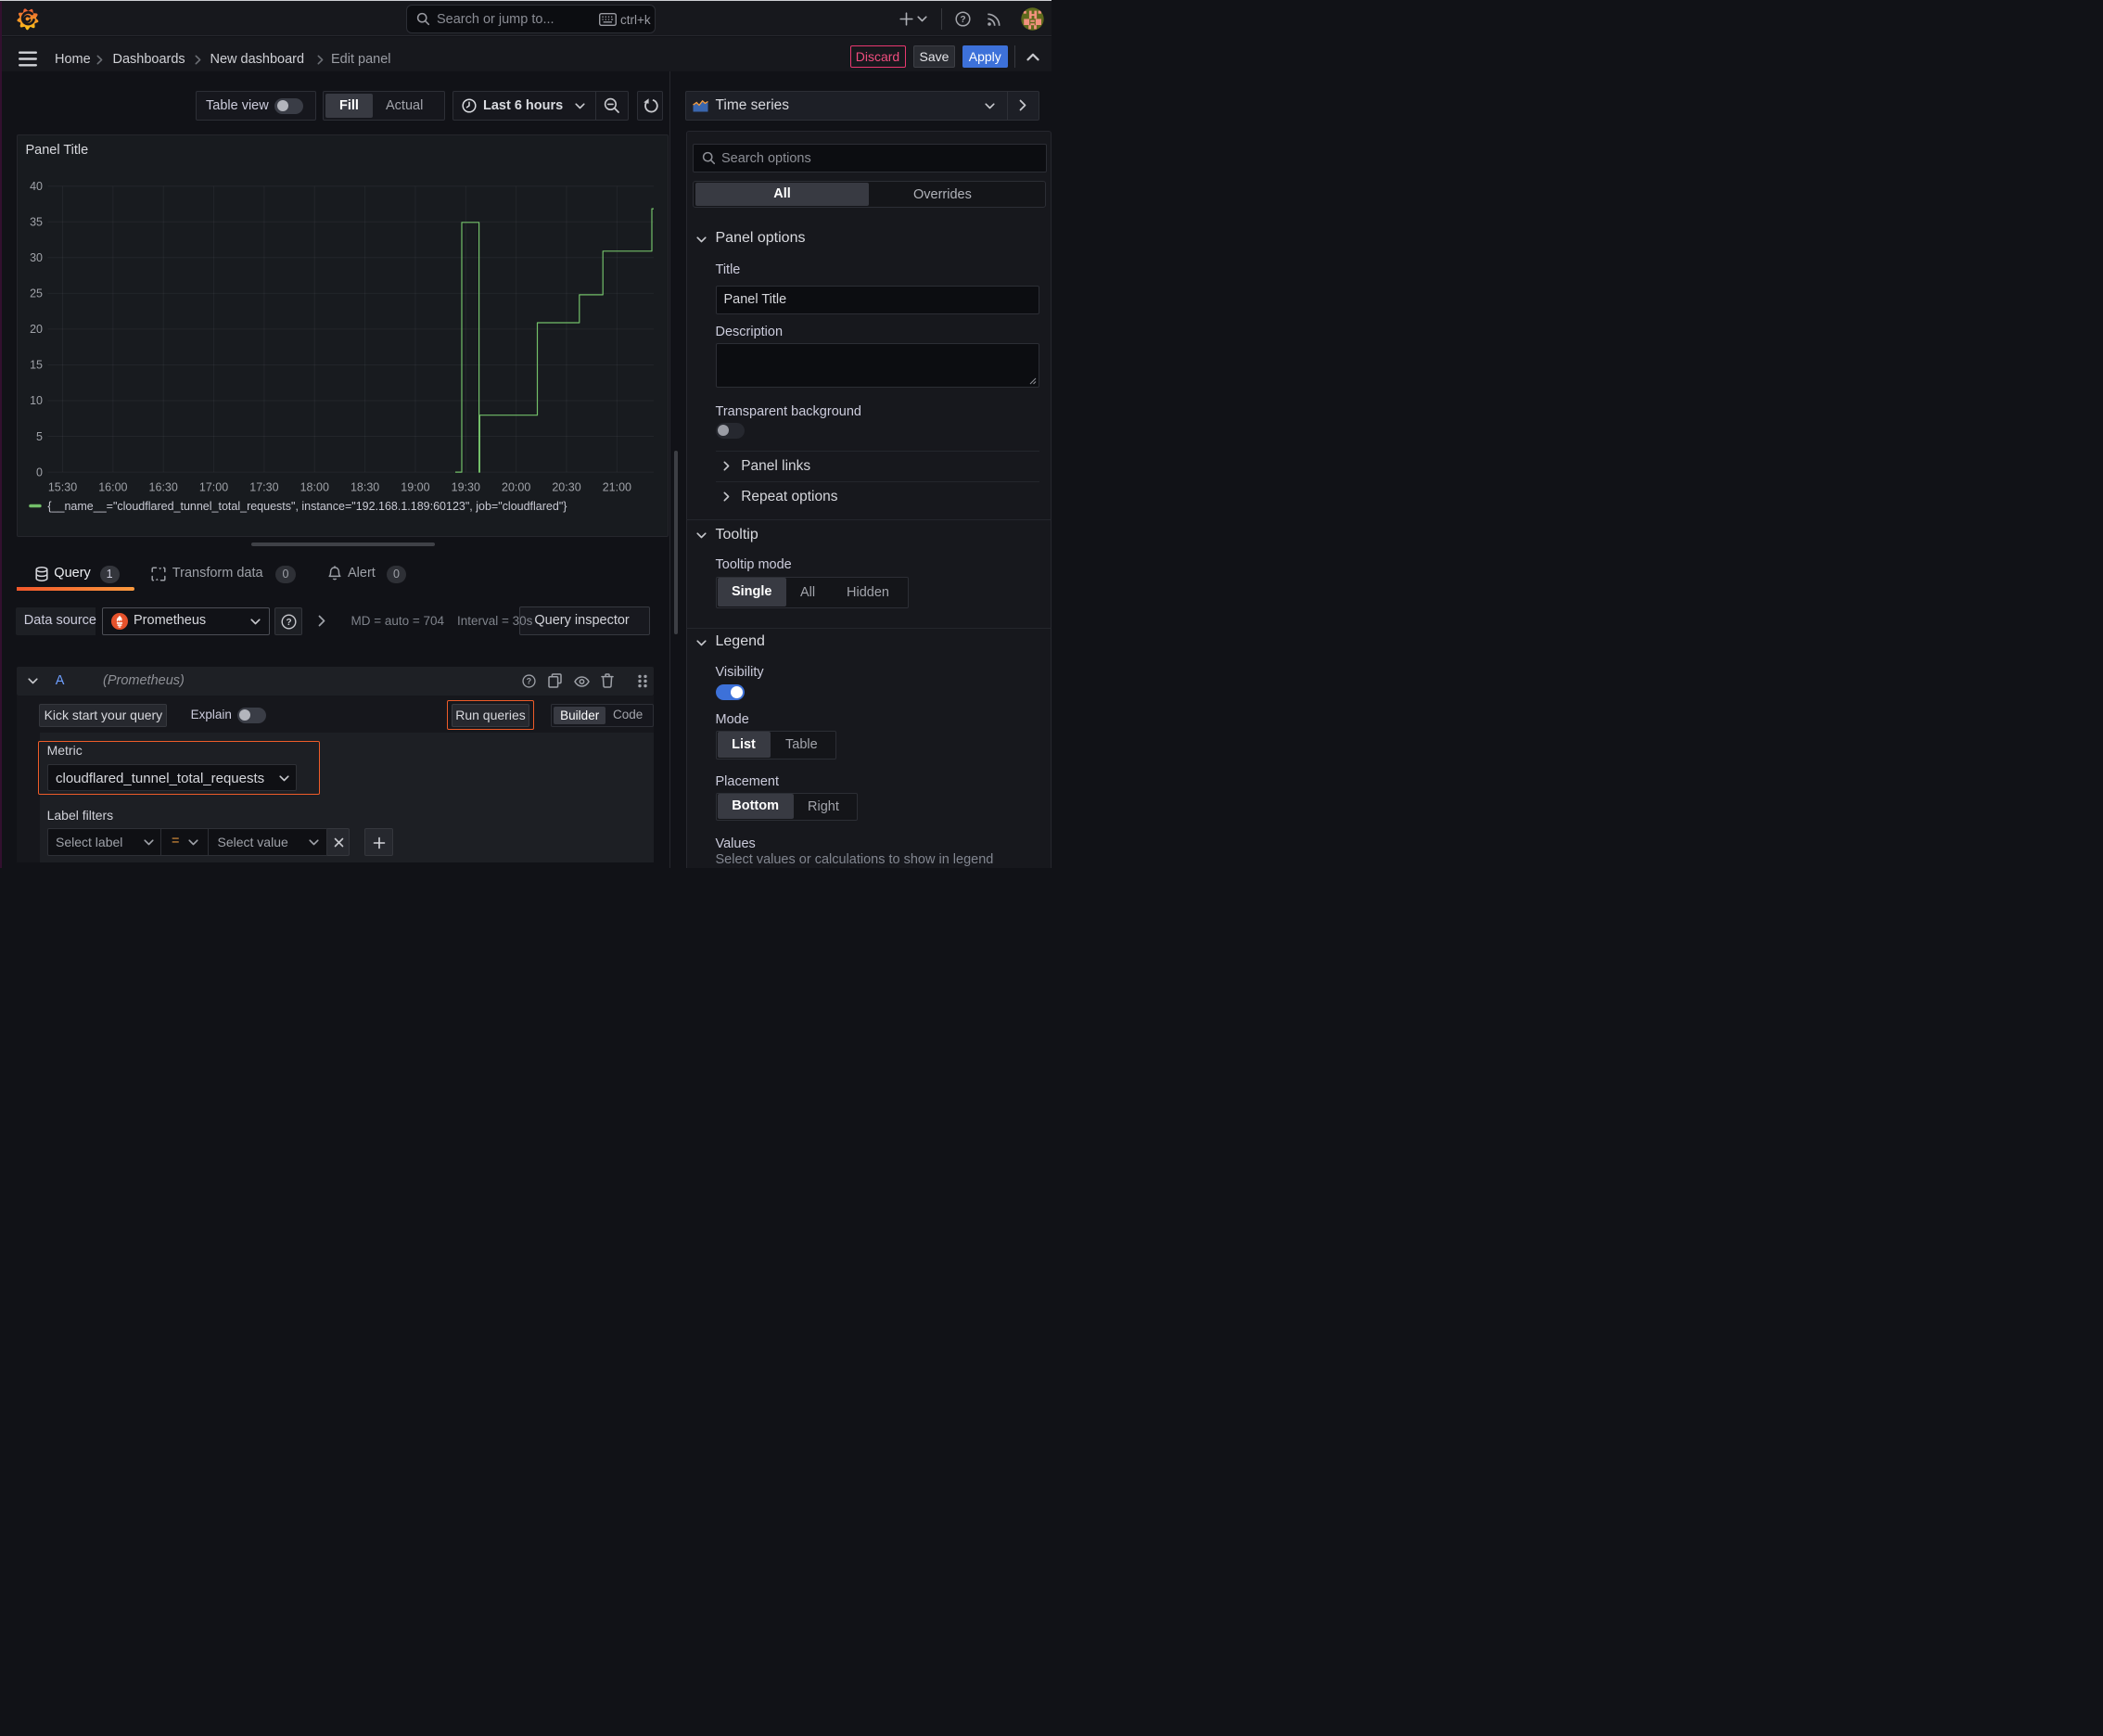 The width and height of the screenshot is (2103, 1736). Describe the element at coordinates (466, 487) in the screenshot. I see `svg-text: 19:30` at that location.